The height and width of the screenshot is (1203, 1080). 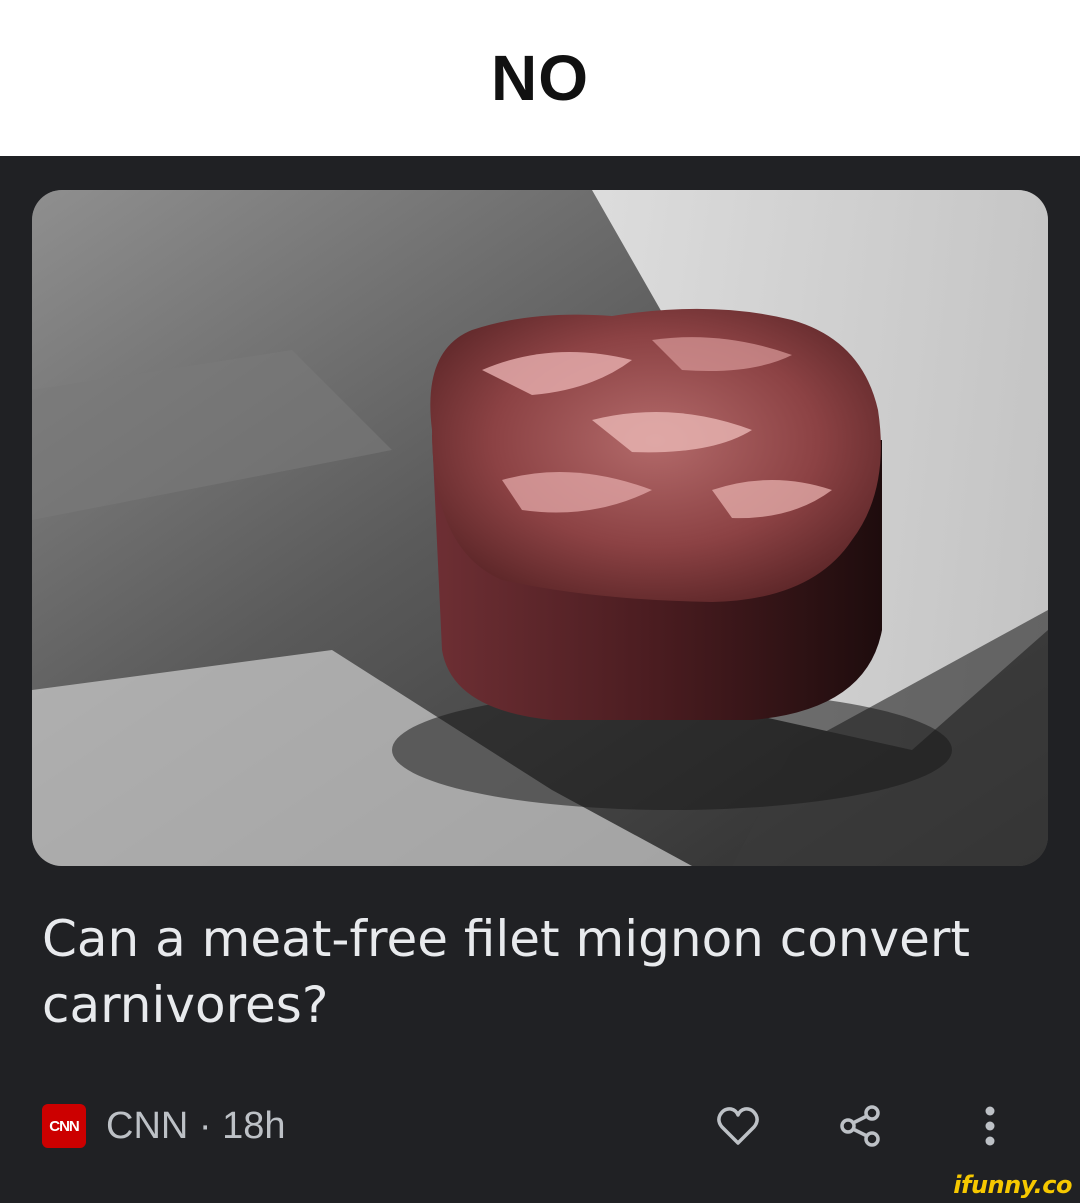 I want to click on heart-icon, so click(x=738, y=1126).